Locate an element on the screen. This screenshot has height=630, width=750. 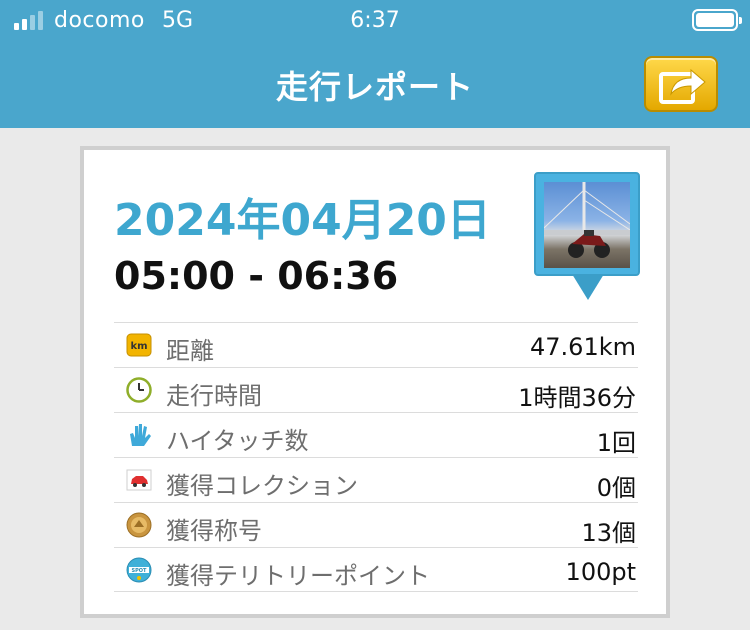
svg-text: SPOT is located at coordinates (140, 571).